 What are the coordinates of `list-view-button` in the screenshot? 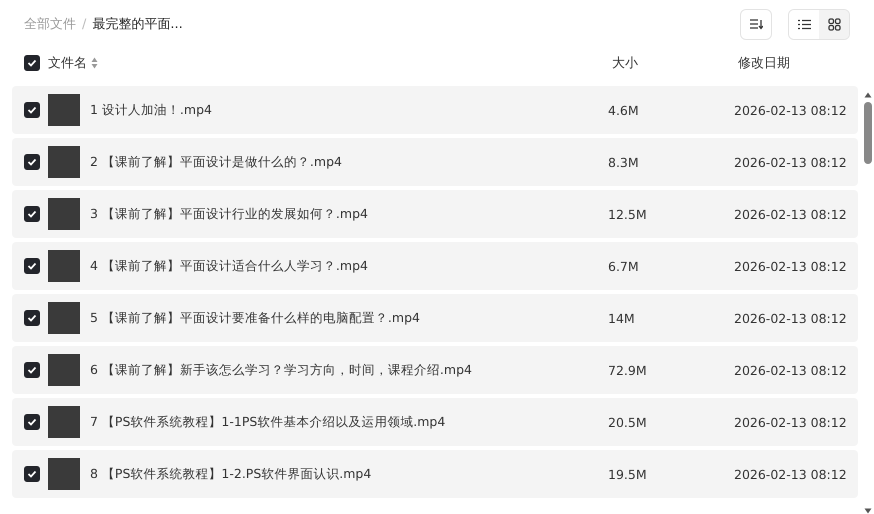 It's located at (804, 24).